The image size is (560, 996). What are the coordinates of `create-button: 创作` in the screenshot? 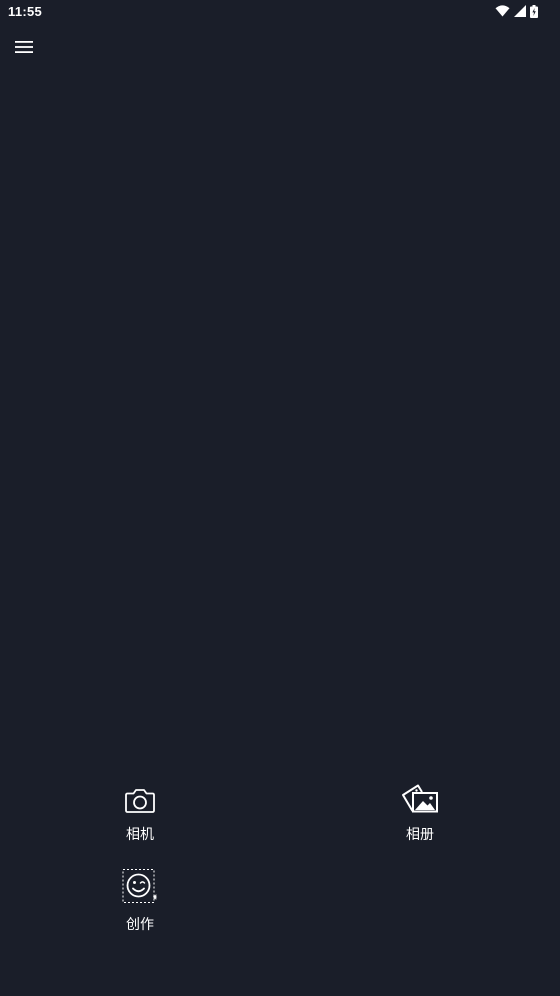 It's located at (140, 901).